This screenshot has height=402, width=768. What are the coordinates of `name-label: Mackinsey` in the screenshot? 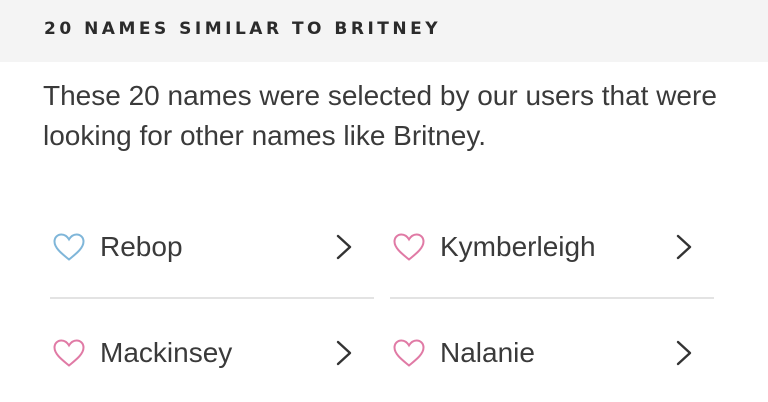 It's located at (166, 352).